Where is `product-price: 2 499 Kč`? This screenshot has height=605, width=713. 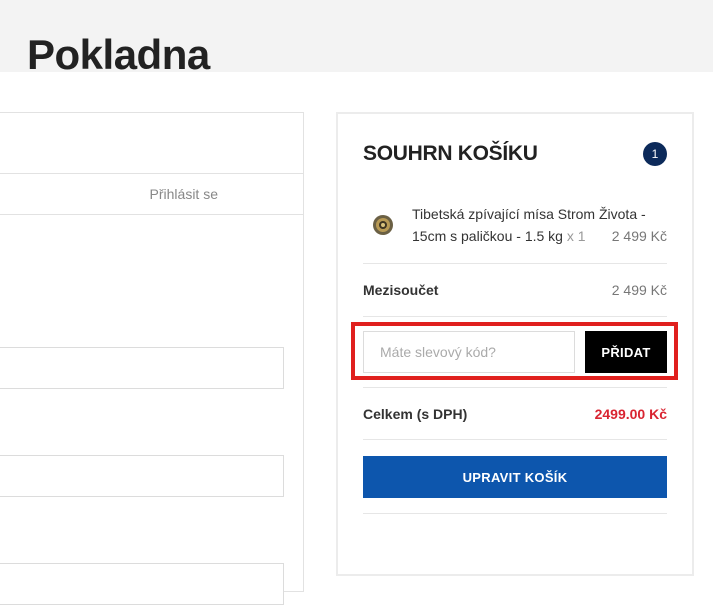
product-price: 2 499 Kč is located at coordinates (639, 236).